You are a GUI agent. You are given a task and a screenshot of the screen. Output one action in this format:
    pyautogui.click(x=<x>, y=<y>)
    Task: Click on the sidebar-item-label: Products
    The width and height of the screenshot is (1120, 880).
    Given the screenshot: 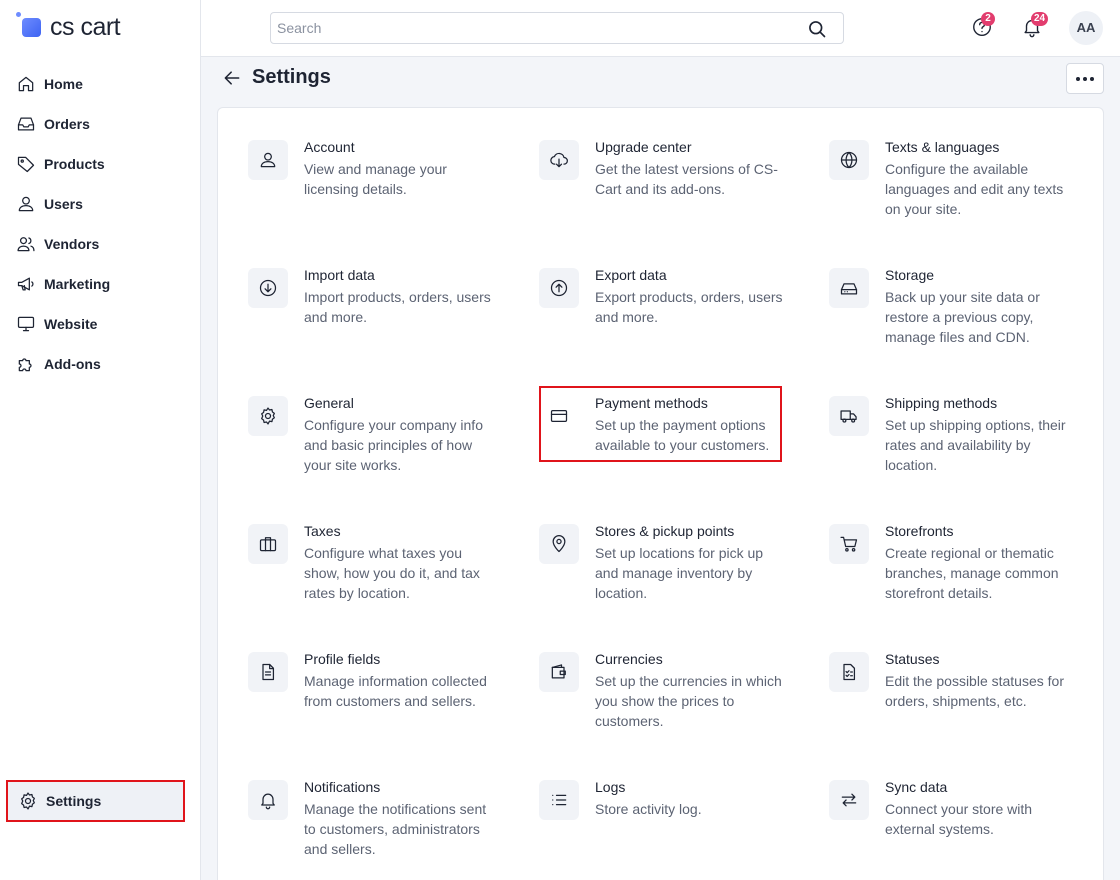 What is the action you would take?
    pyautogui.click(x=74, y=164)
    